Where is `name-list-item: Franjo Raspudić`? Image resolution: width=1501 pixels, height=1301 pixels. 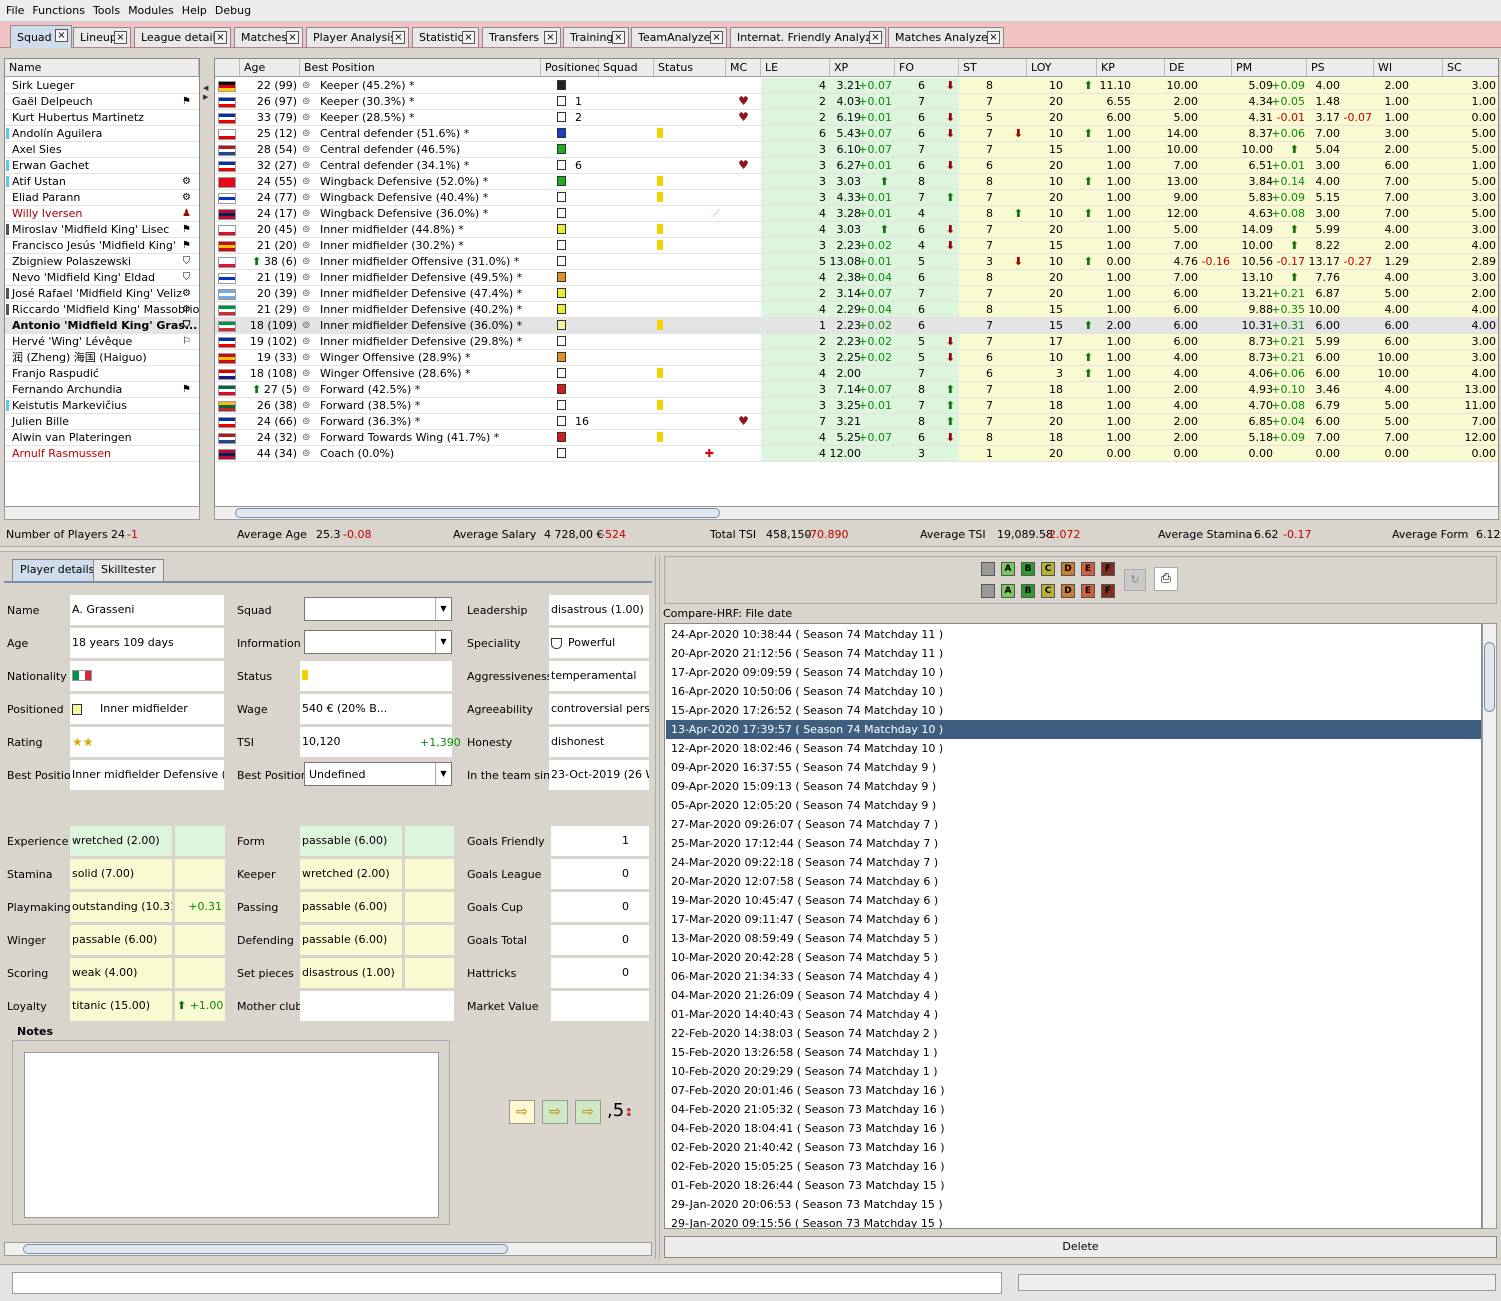 name-list-item: Franjo Raspudić is located at coordinates (102, 374).